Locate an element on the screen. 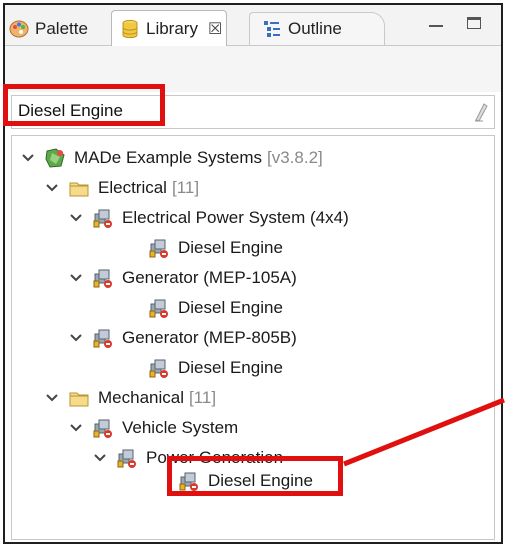  tab-library: Library ☒ is located at coordinates (169, 28).